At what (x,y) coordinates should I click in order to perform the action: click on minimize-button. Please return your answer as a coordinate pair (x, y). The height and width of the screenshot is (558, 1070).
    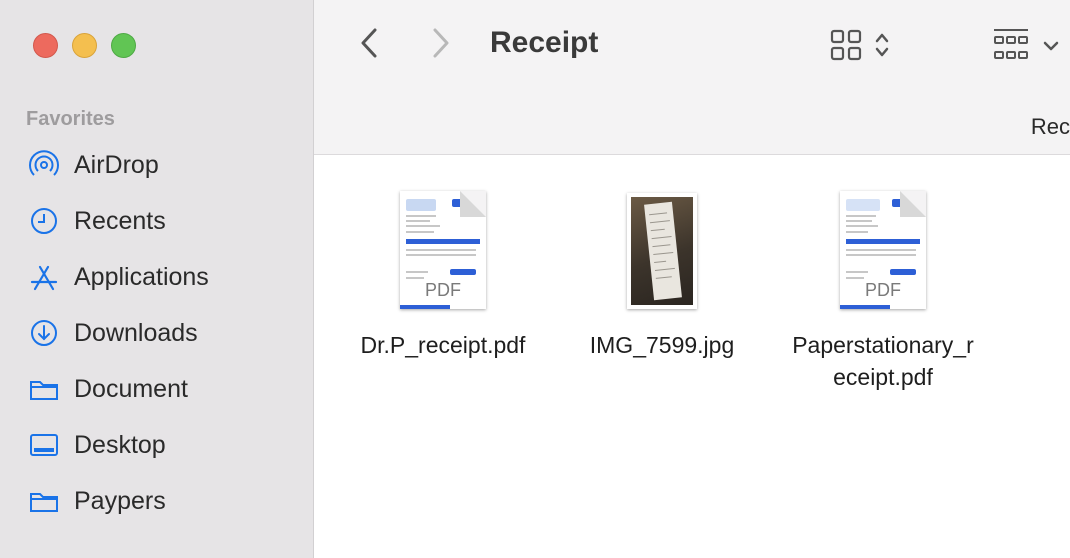
    Looking at the image, I should click on (84, 45).